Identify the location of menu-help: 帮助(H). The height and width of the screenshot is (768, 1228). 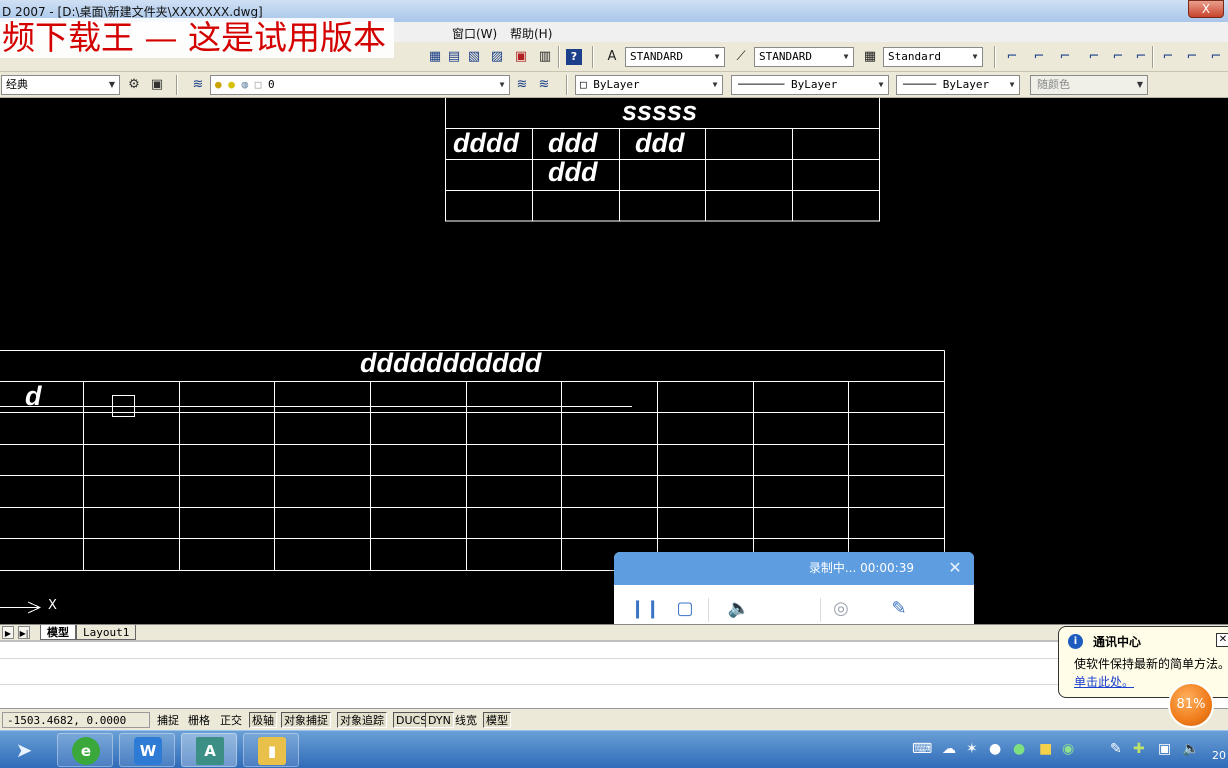
(531, 33).